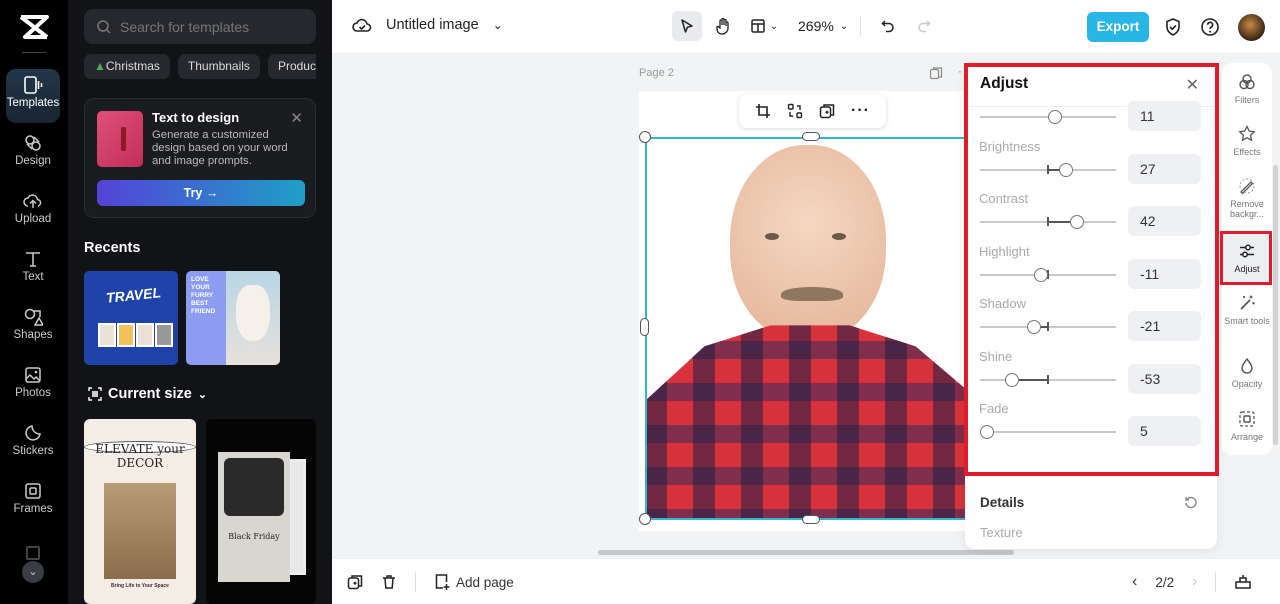 This screenshot has height=604, width=1280. I want to click on page-more-icon: ·, so click(960, 71).